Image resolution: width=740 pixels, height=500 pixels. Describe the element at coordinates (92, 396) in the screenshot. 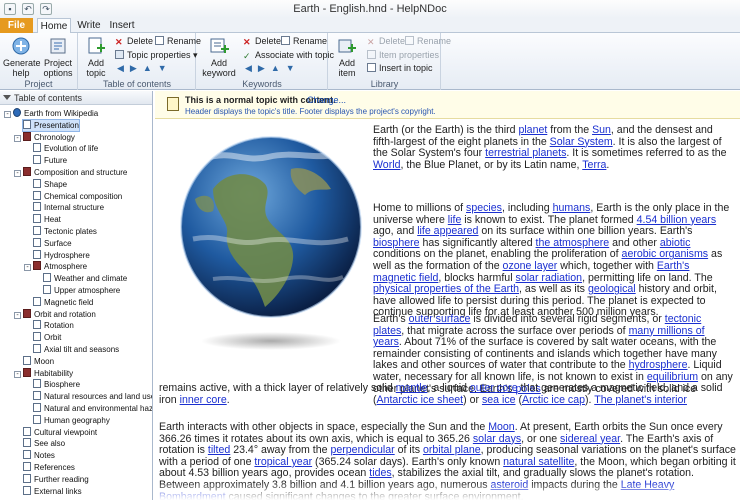

I see `toc-tree-item: Natural resources and land use` at that location.